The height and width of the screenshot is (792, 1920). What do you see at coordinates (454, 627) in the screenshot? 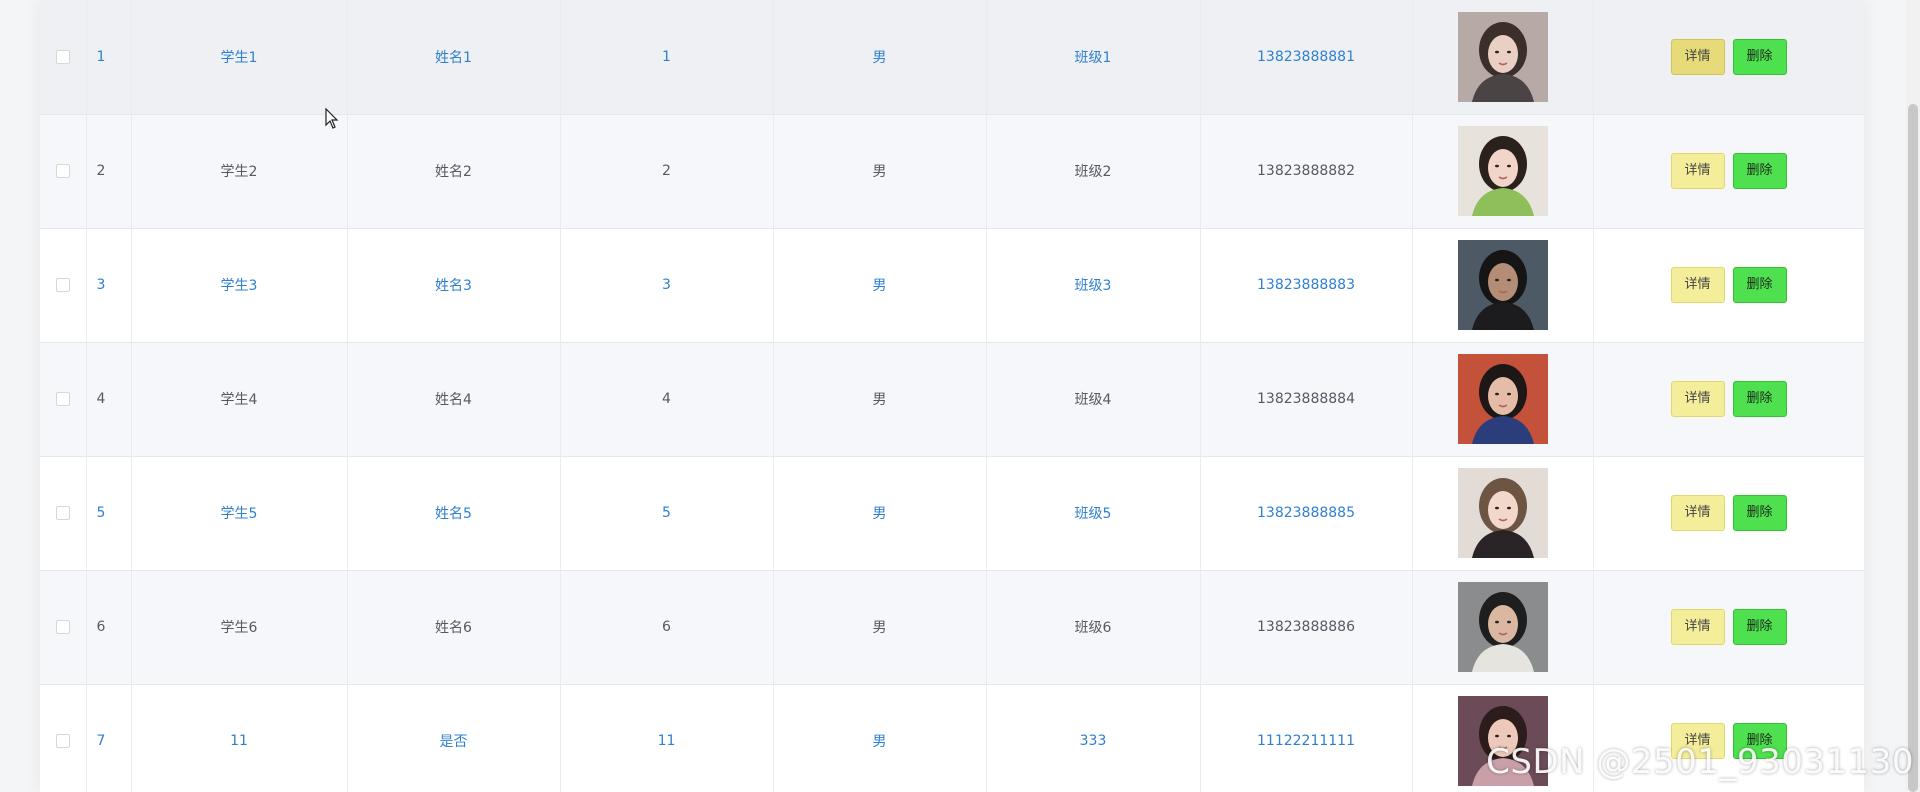
I see `cell-student-name: 姓名6` at bounding box center [454, 627].